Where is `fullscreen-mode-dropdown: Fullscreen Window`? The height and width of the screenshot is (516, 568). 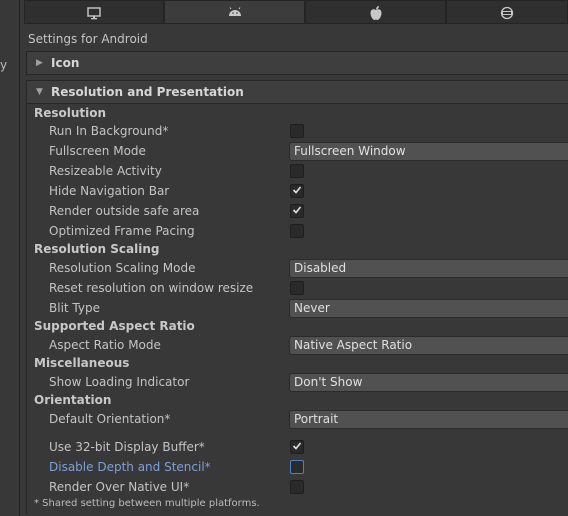 fullscreen-mode-dropdown: Fullscreen Window is located at coordinates (428, 151).